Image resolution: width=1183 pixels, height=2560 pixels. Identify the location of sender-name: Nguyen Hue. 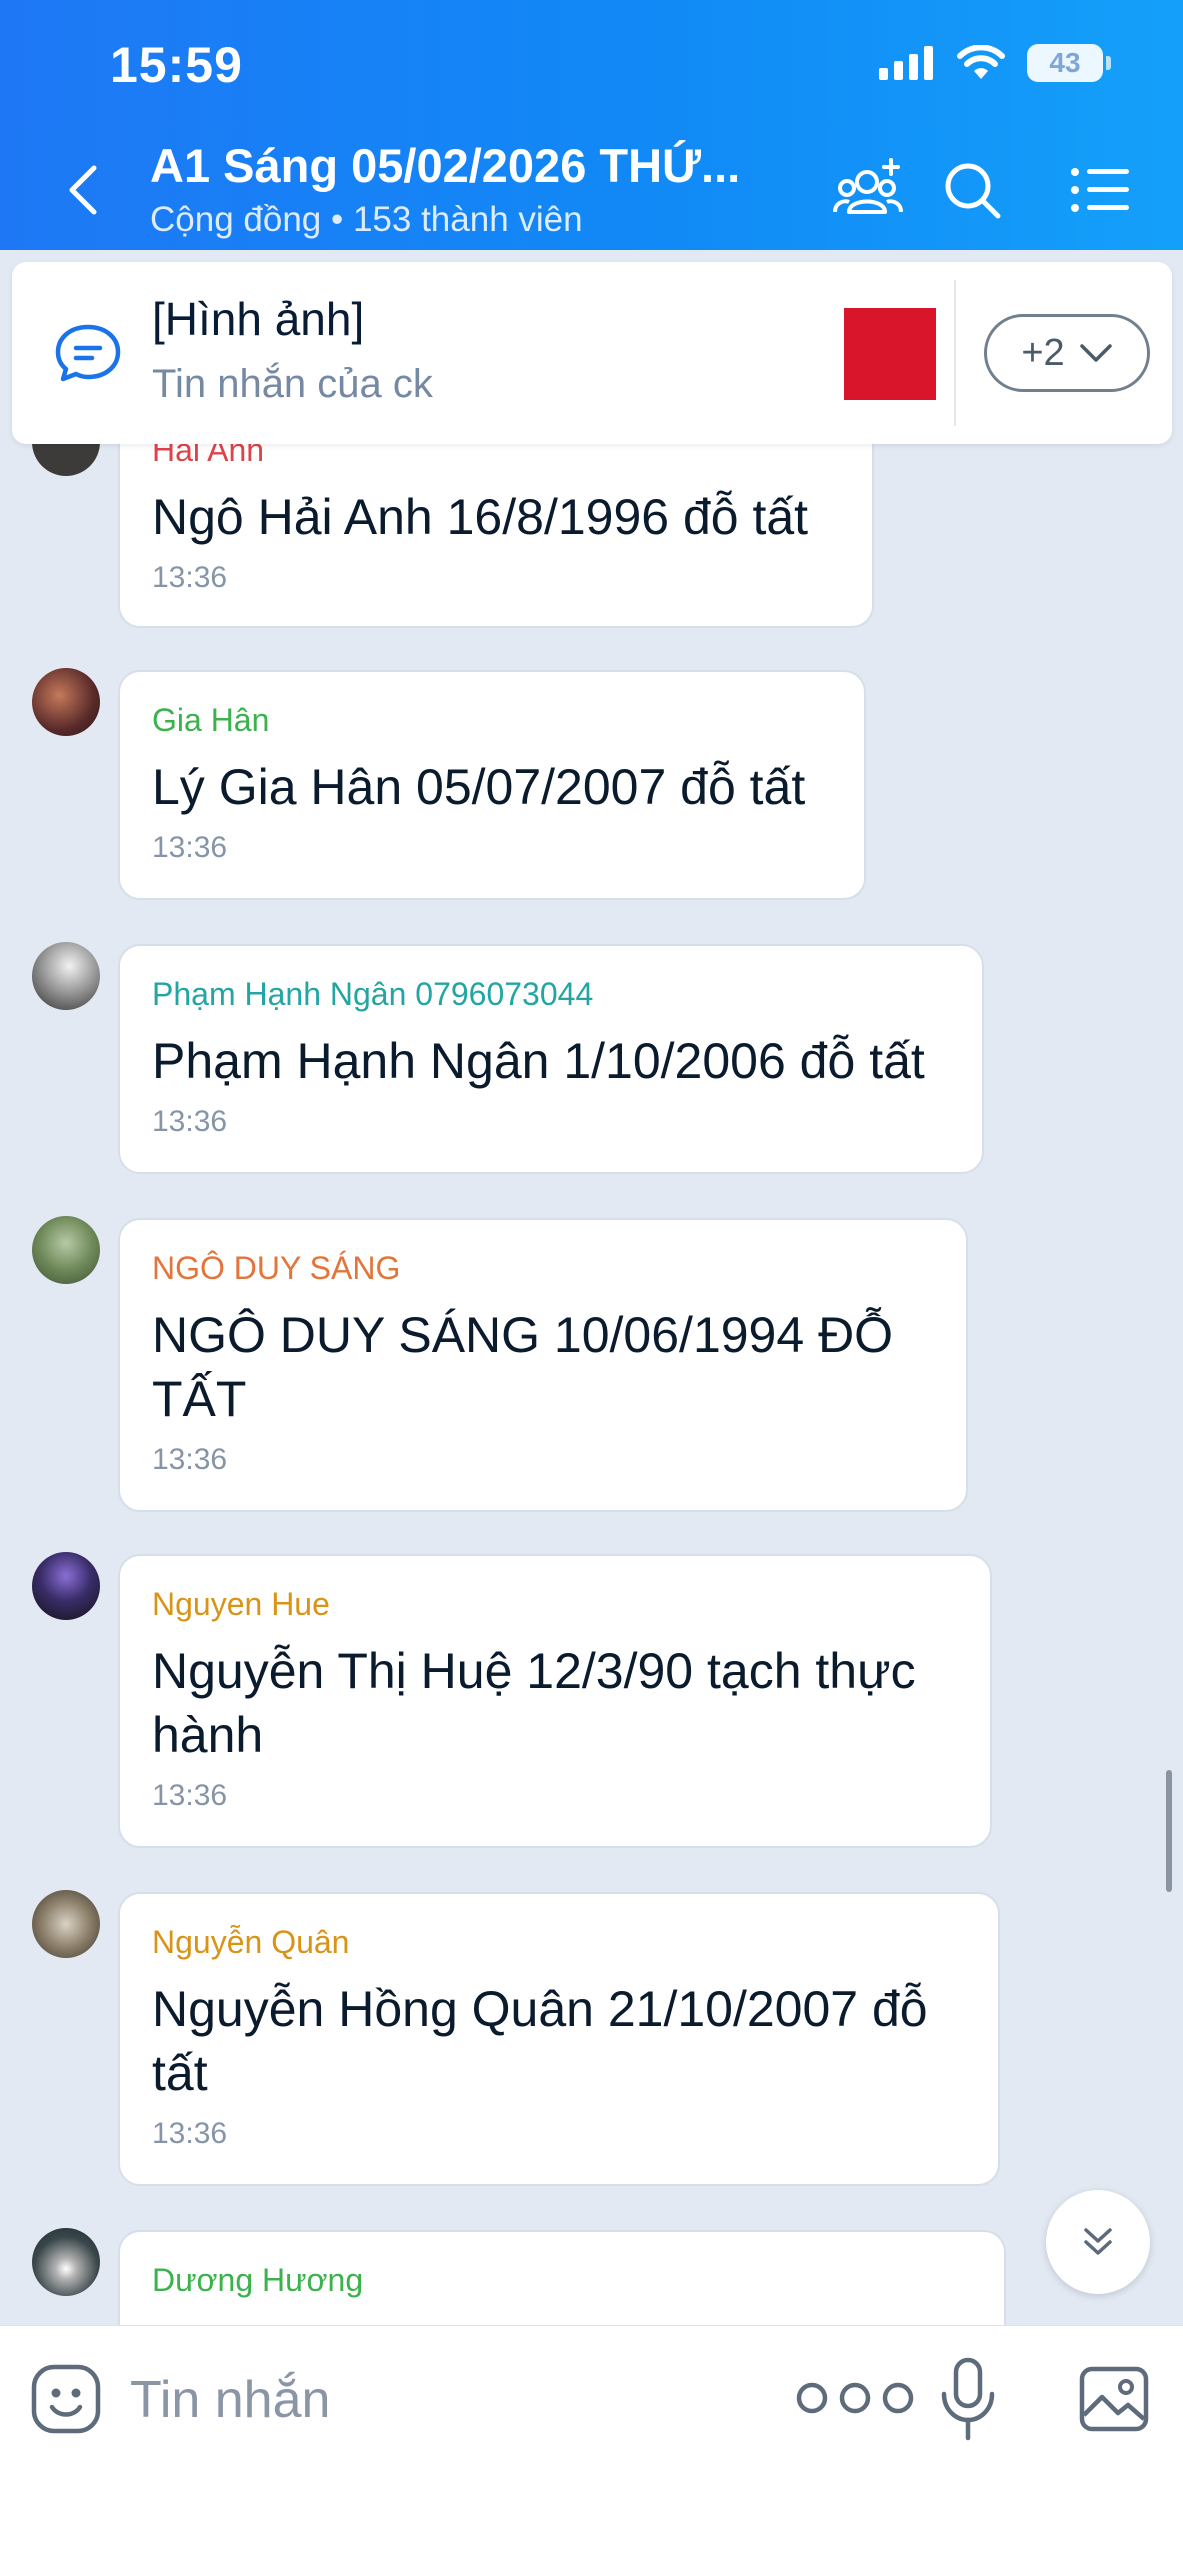
(241, 1604).